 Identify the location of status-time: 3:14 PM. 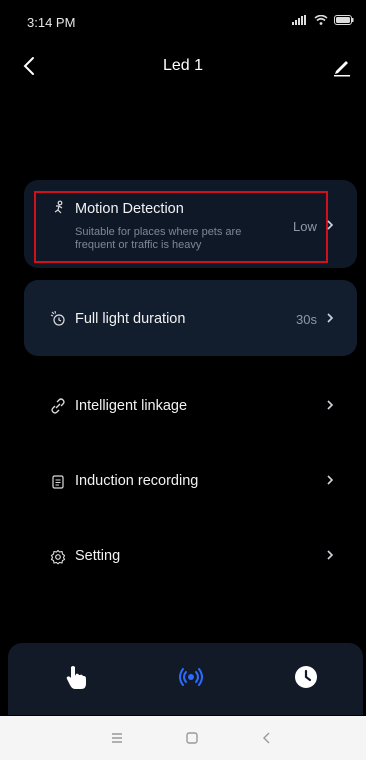
(51, 22).